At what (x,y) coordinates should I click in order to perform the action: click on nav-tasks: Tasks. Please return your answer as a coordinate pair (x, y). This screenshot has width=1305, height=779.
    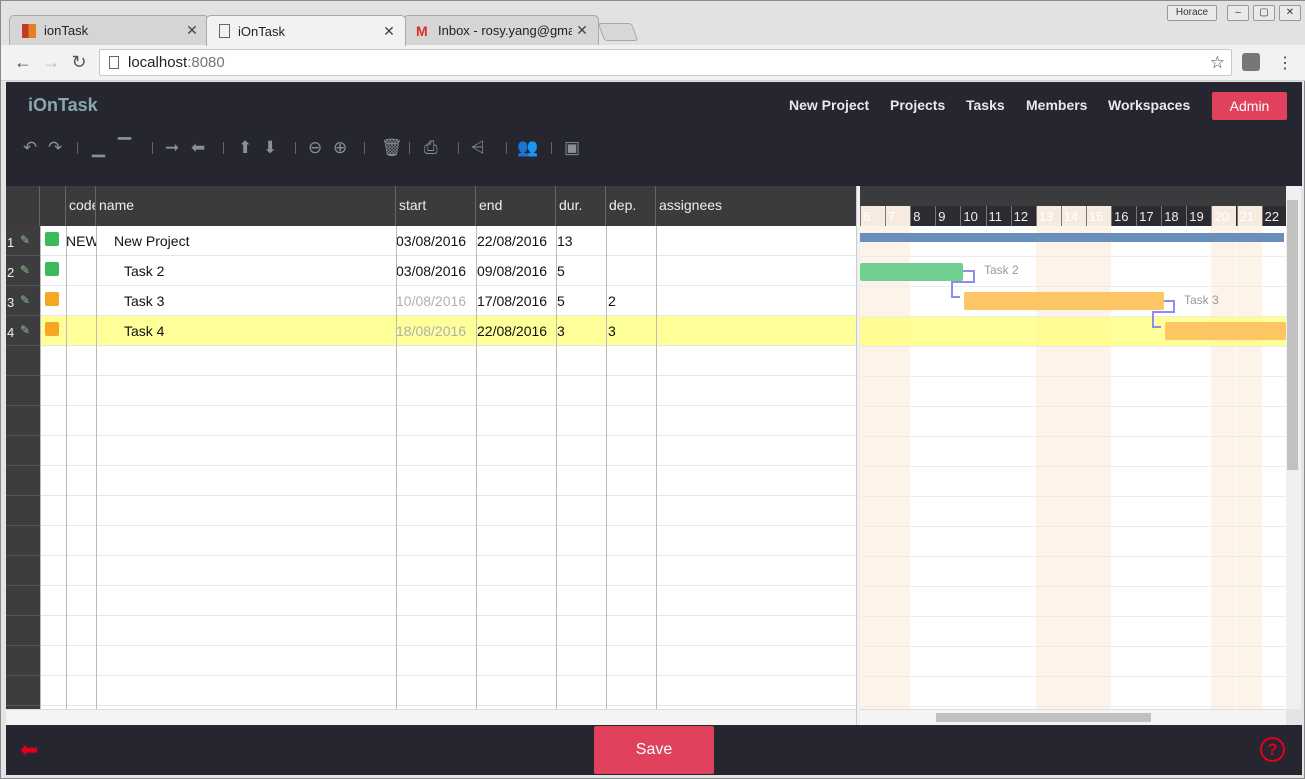
    Looking at the image, I should click on (985, 105).